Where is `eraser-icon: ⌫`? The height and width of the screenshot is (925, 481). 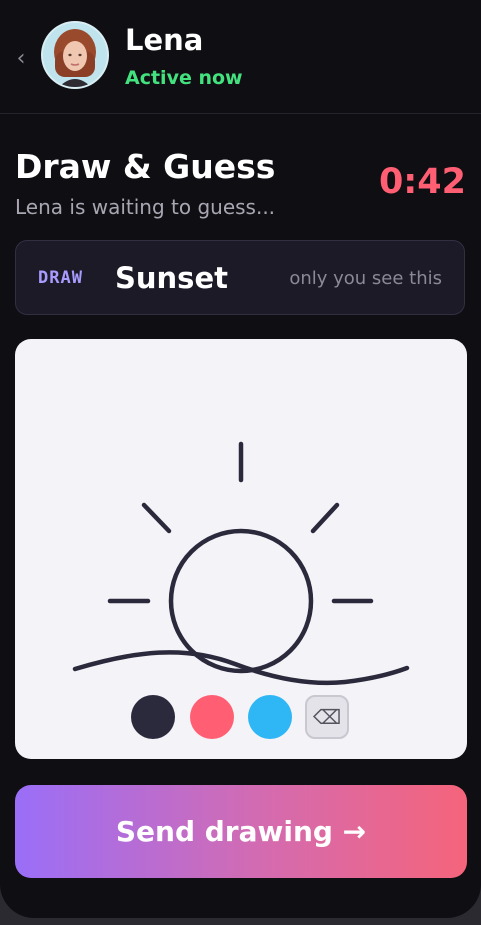
eraser-icon: ⌫ is located at coordinates (327, 717).